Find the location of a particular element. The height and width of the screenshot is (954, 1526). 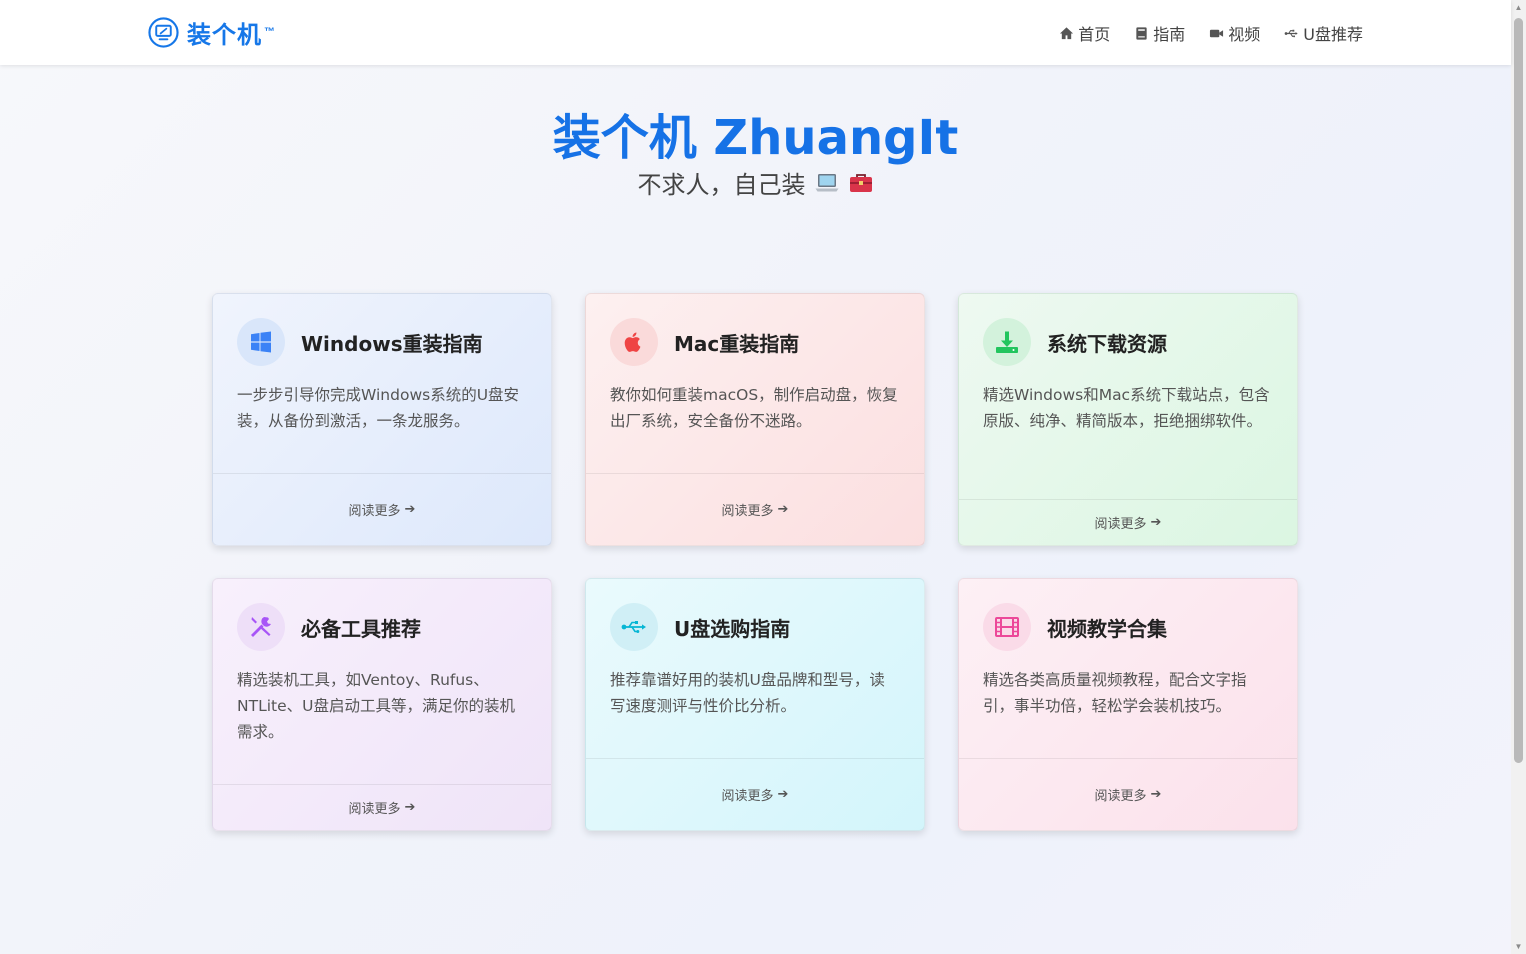

download-icon is located at coordinates (1007, 342).